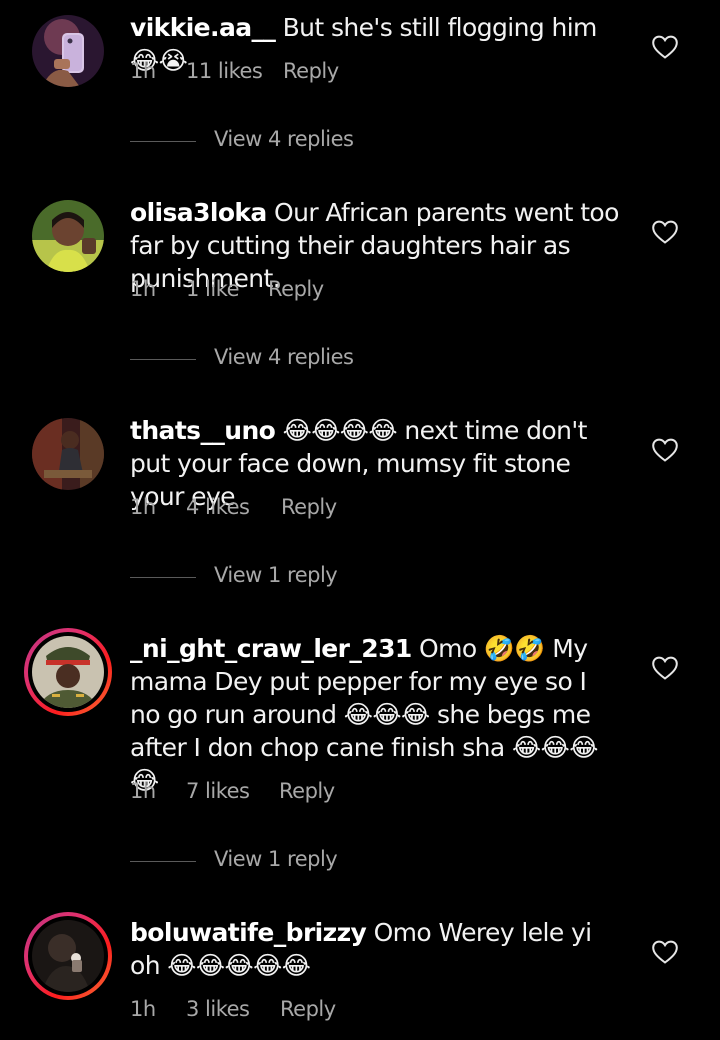 Image resolution: width=720 pixels, height=1040 pixels. I want to click on likes-count: 1 like, so click(213, 289).